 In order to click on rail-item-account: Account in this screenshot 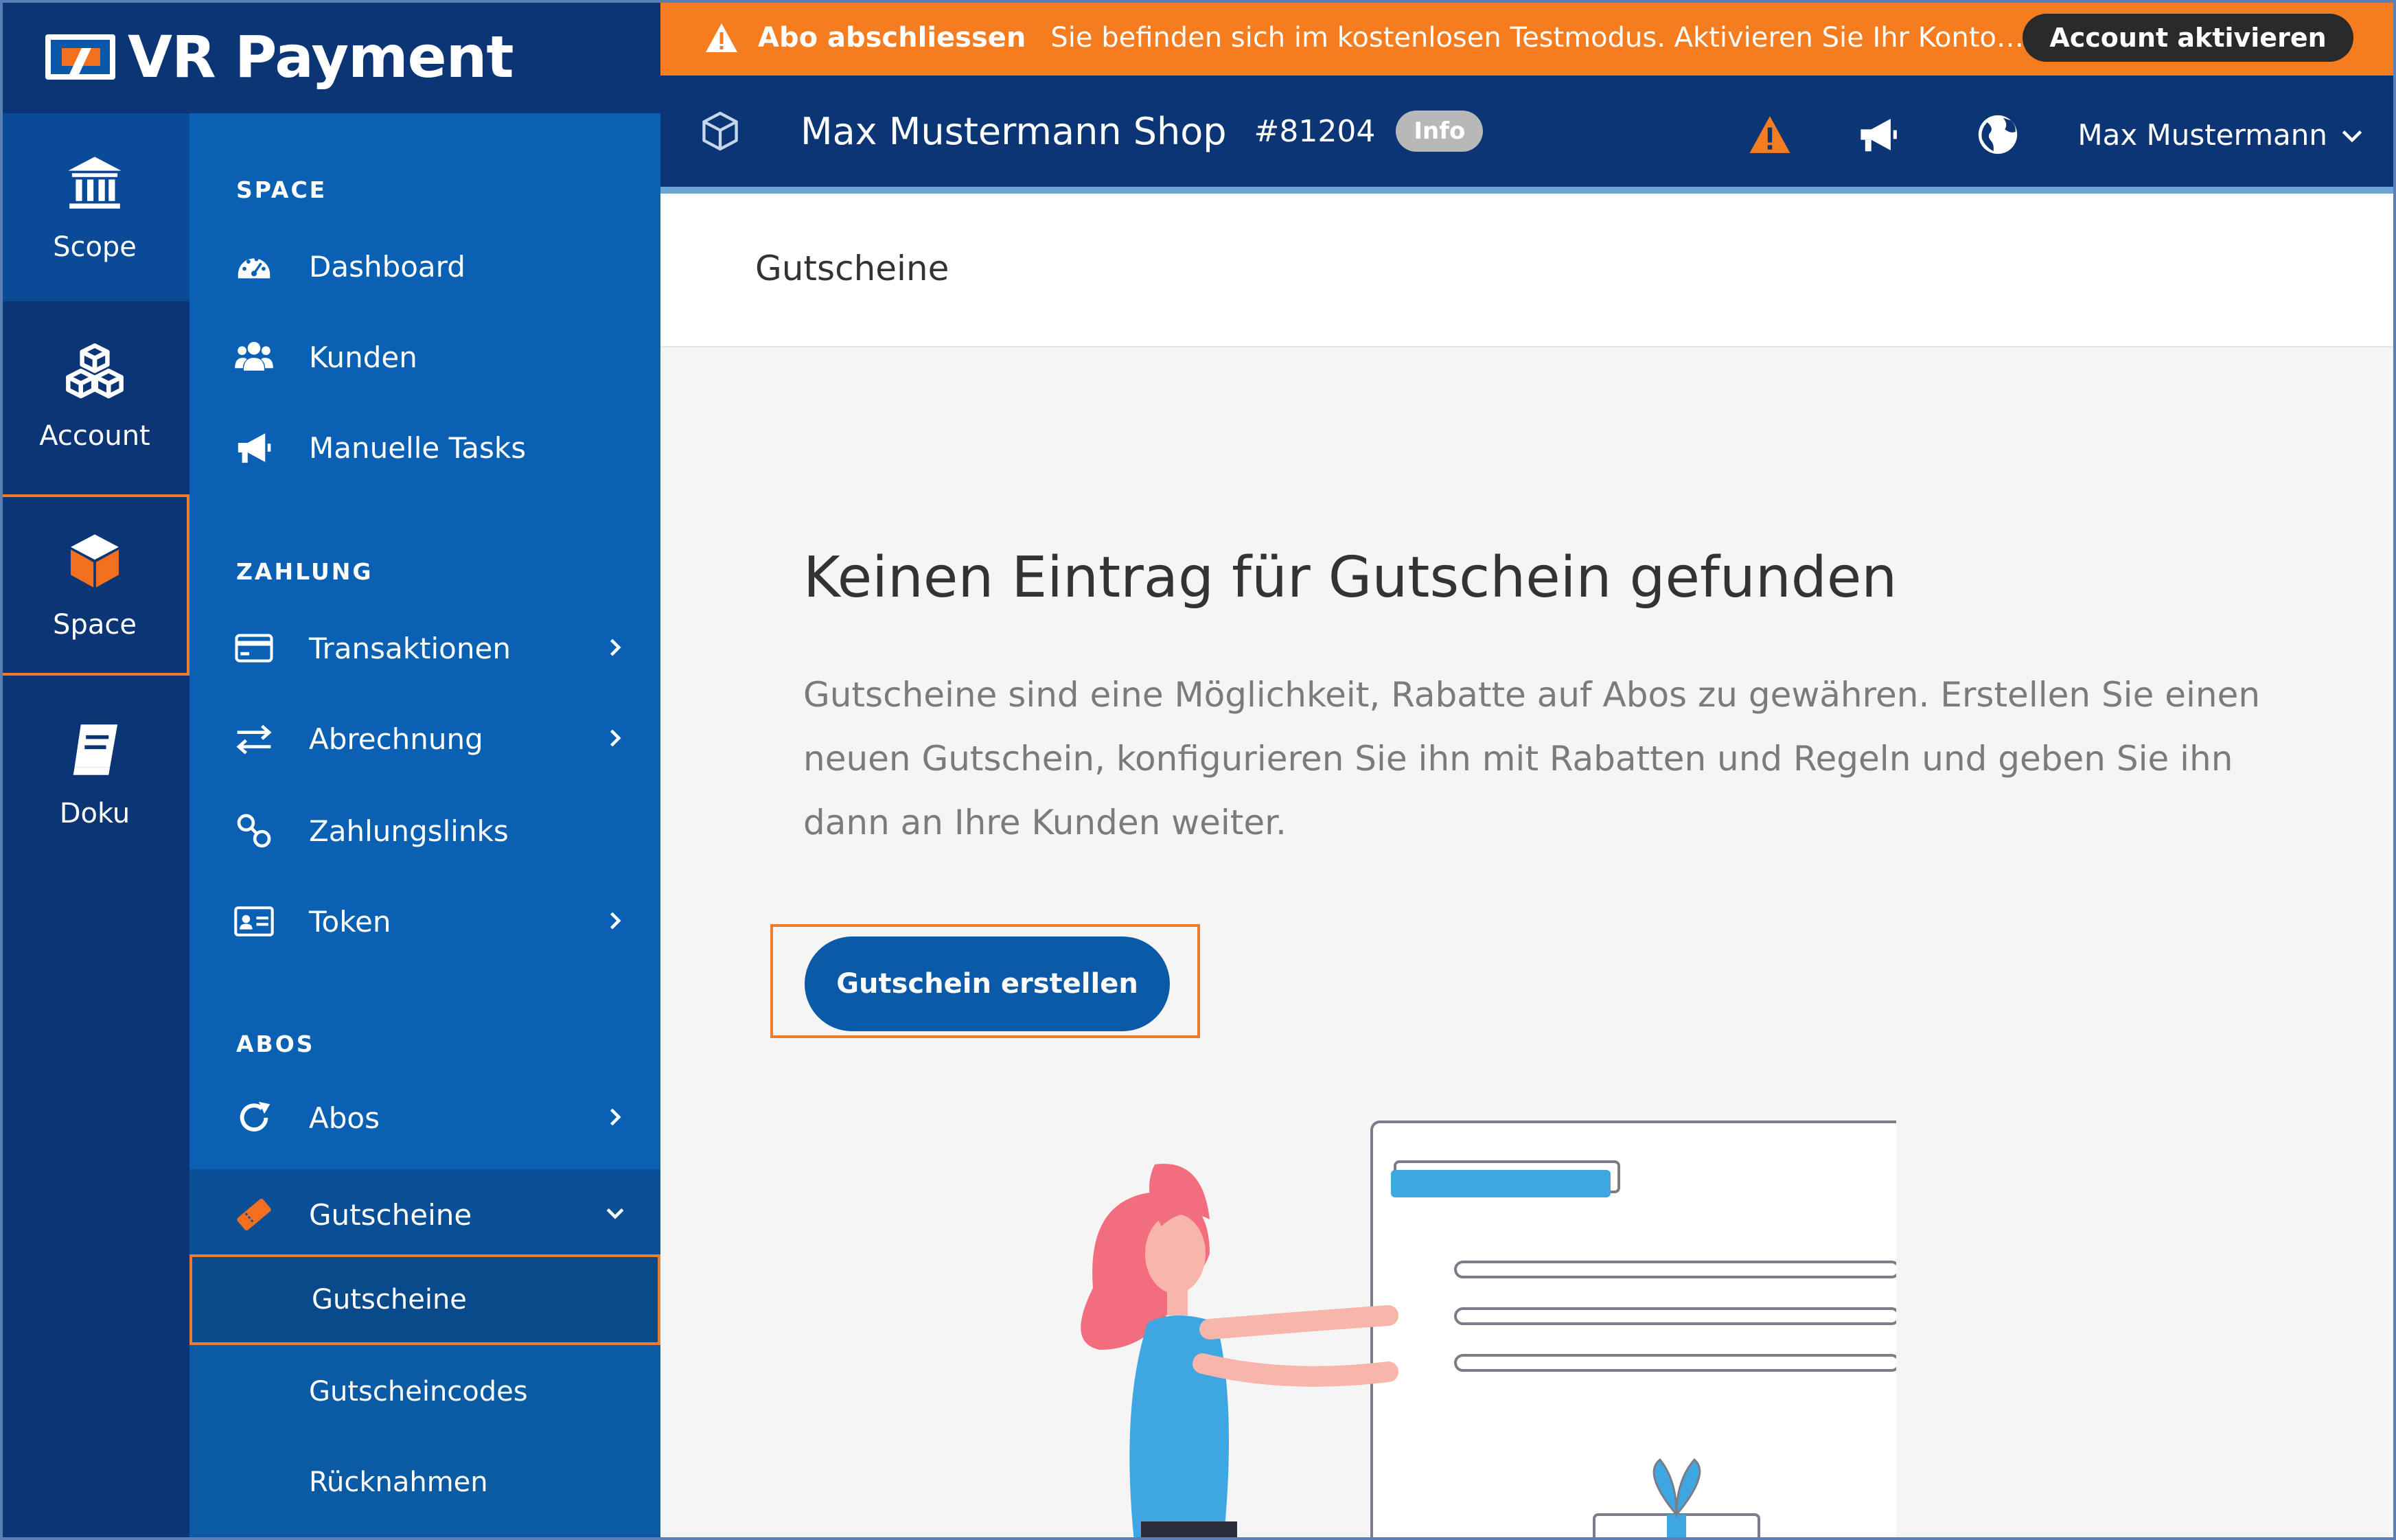, I will do `click(94, 396)`.